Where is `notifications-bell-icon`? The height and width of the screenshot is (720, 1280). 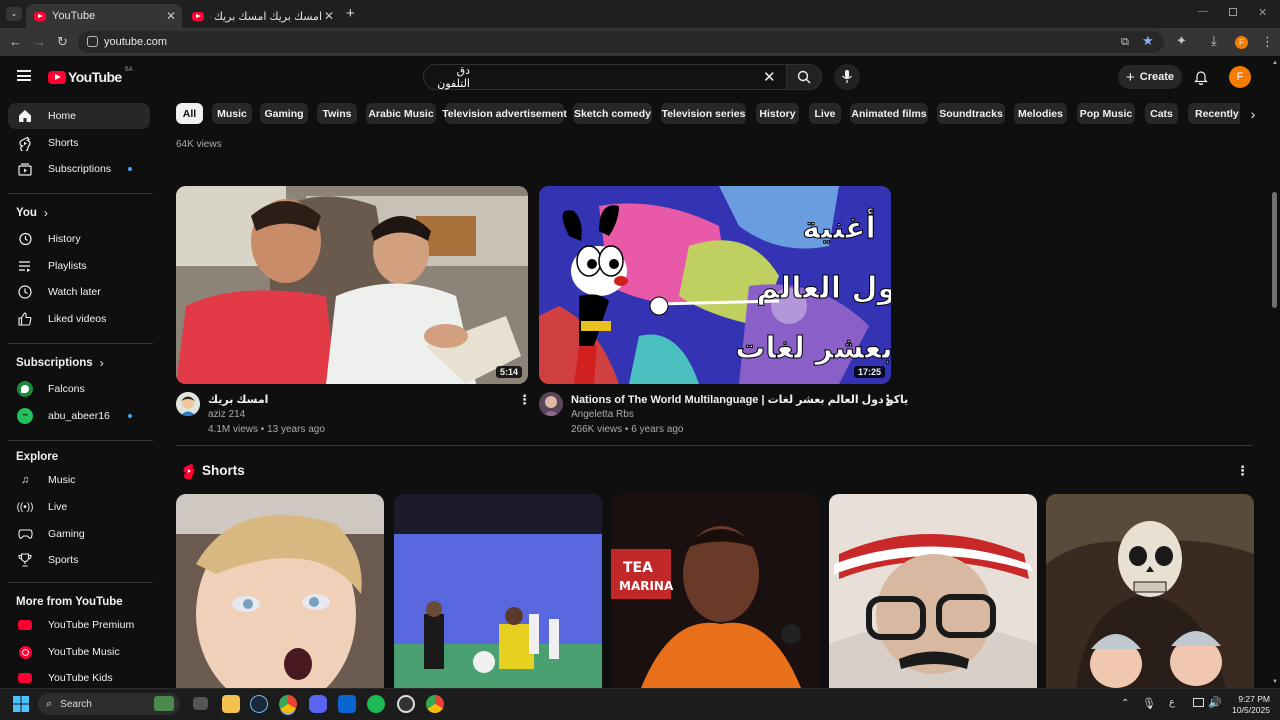
notifications-bell-icon is located at coordinates (1201, 77).